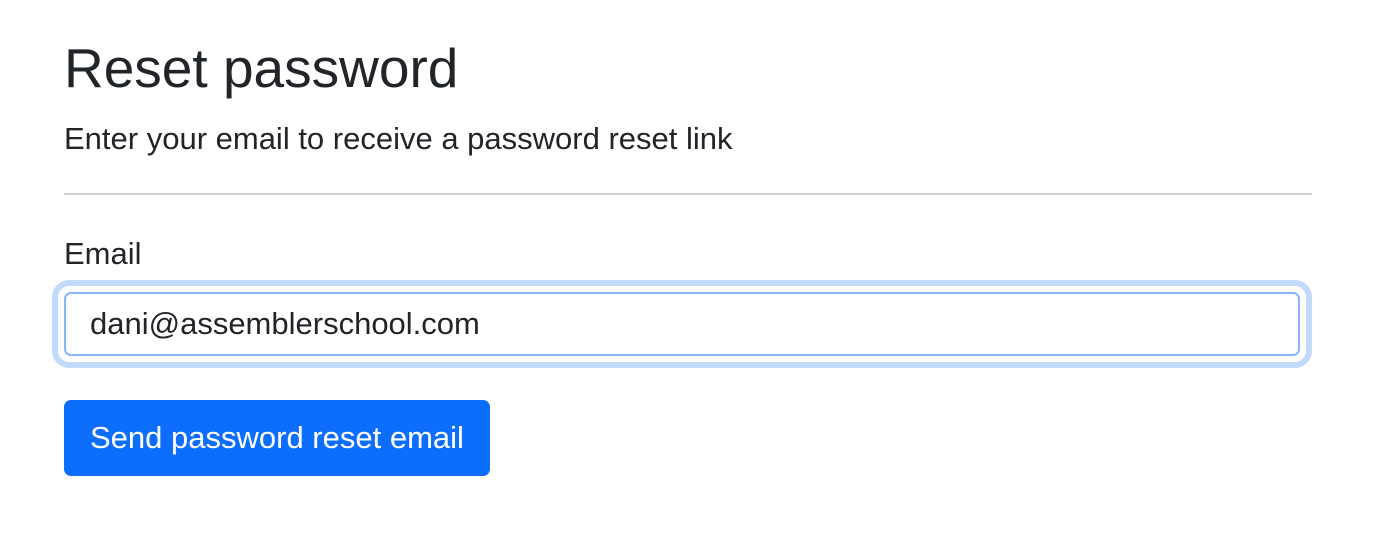 This screenshot has height=540, width=1380. I want to click on page-title: Reset password, so click(261, 68).